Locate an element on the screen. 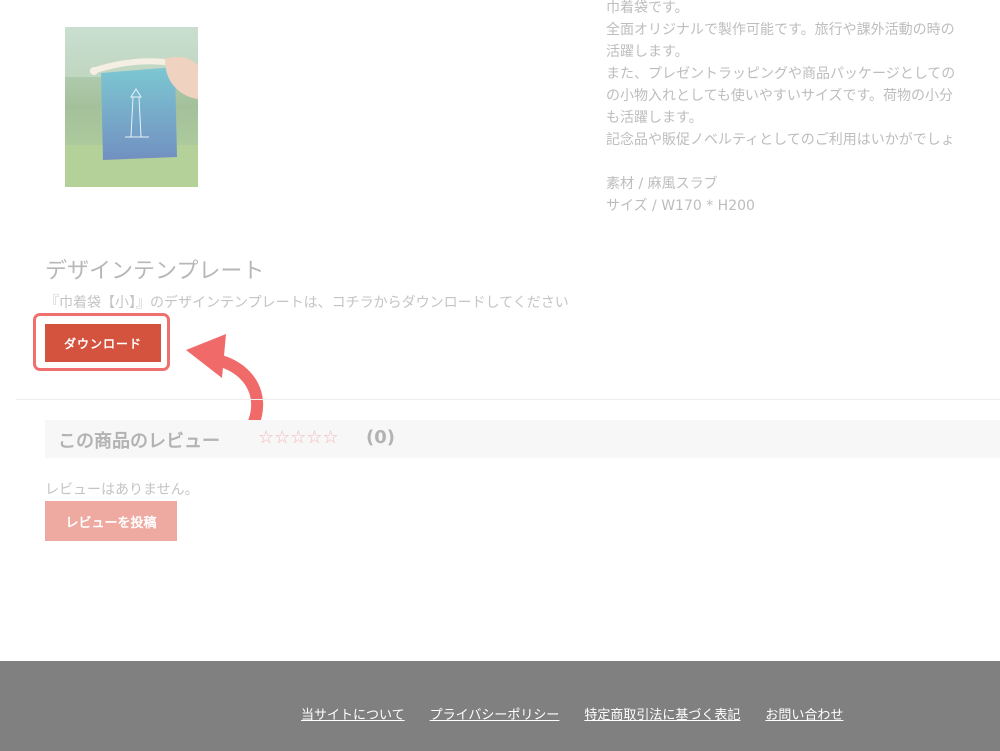  description-line: 活躍します。 is located at coordinates (647, 52).